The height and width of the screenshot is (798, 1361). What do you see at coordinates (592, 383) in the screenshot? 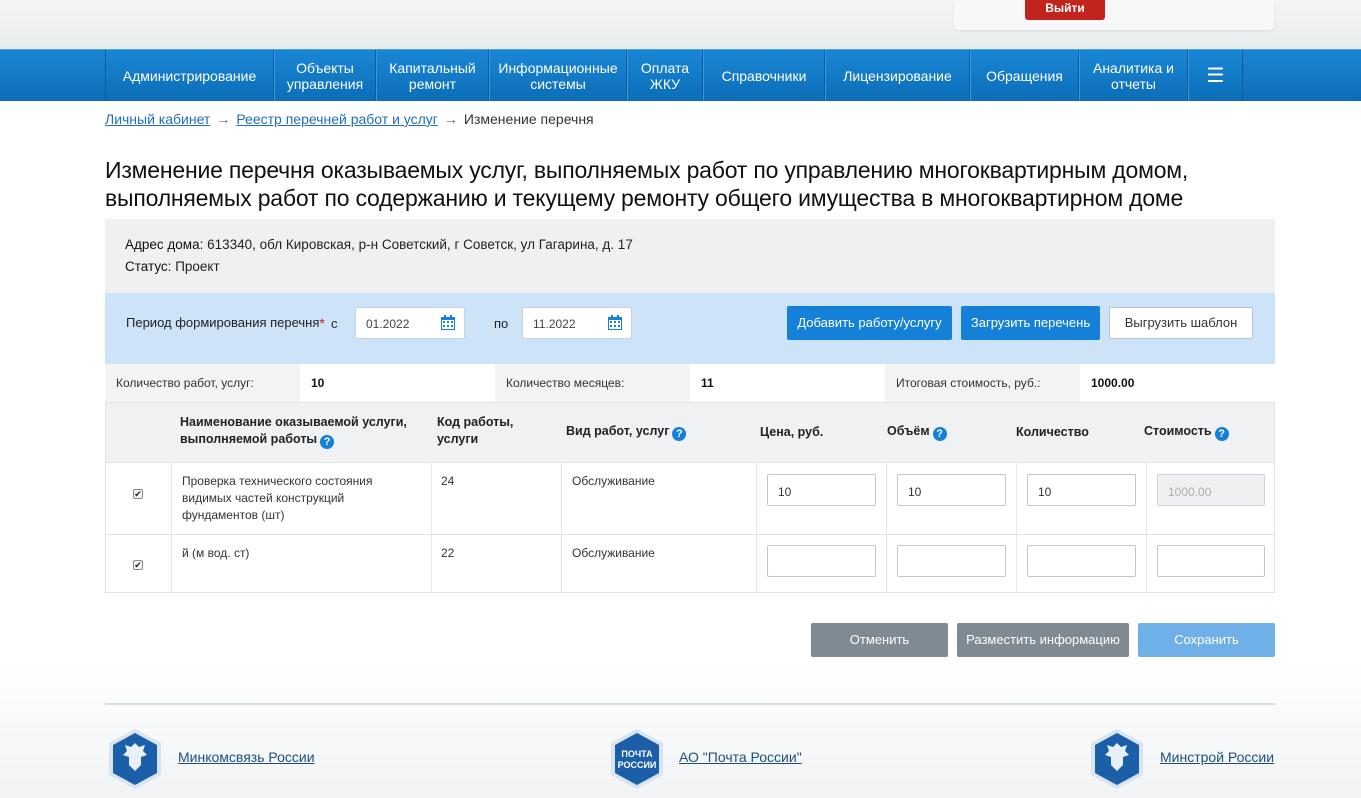
I see `months-count-label: Количество месяцев:` at bounding box center [592, 383].